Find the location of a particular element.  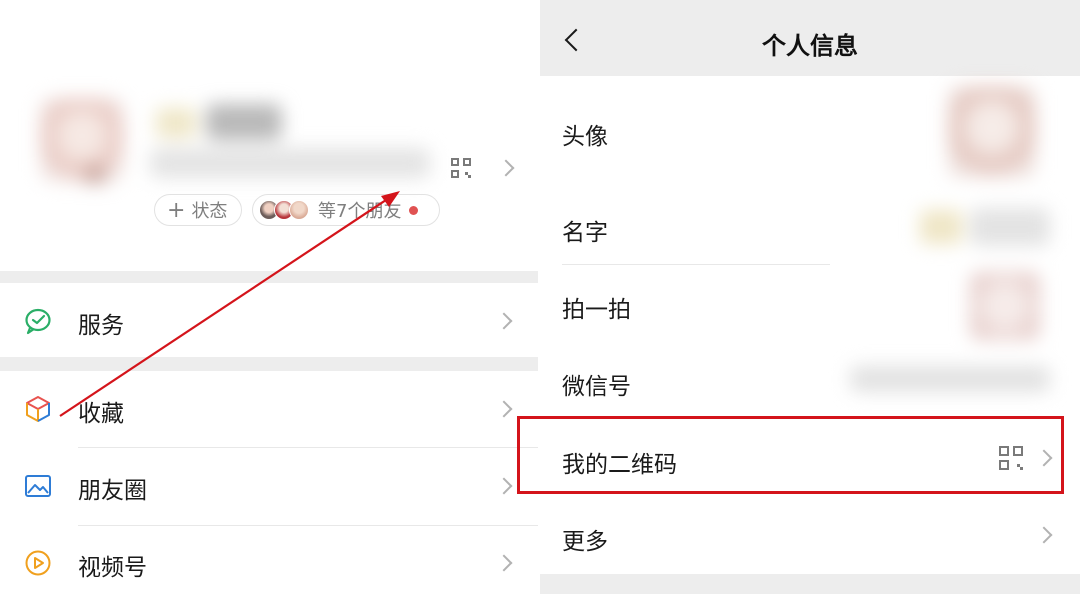

row-pat: 拍一拍 is located at coordinates (810, 303).